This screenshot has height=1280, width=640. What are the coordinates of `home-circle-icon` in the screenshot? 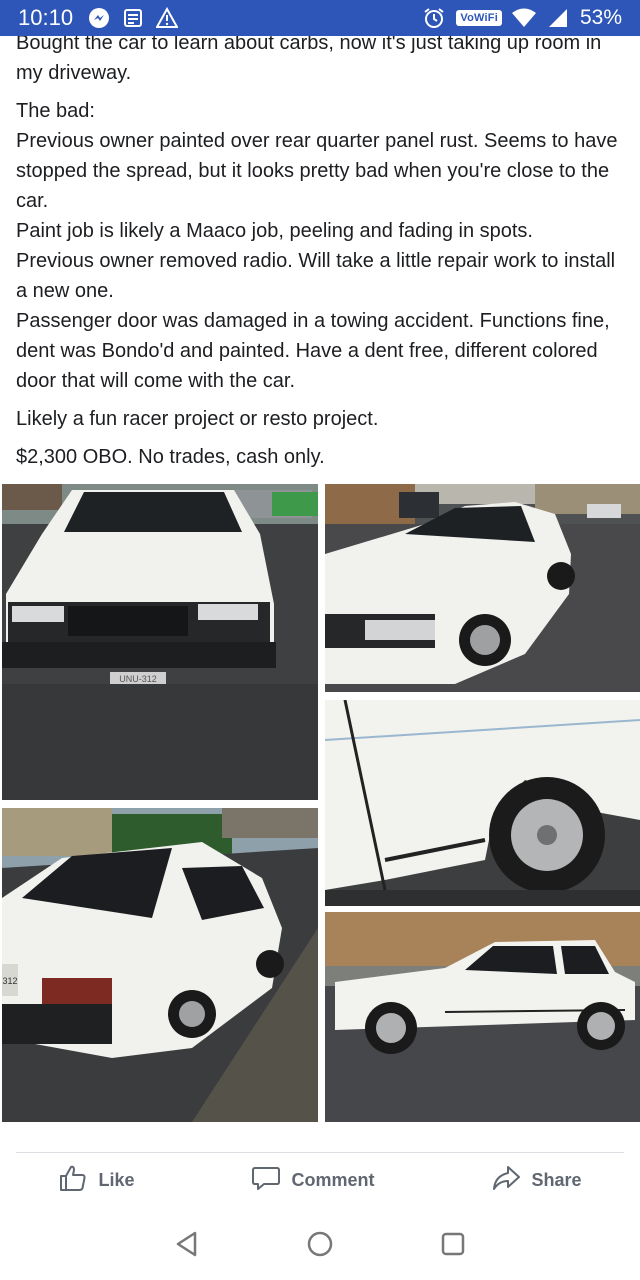 It's located at (320, 1244).